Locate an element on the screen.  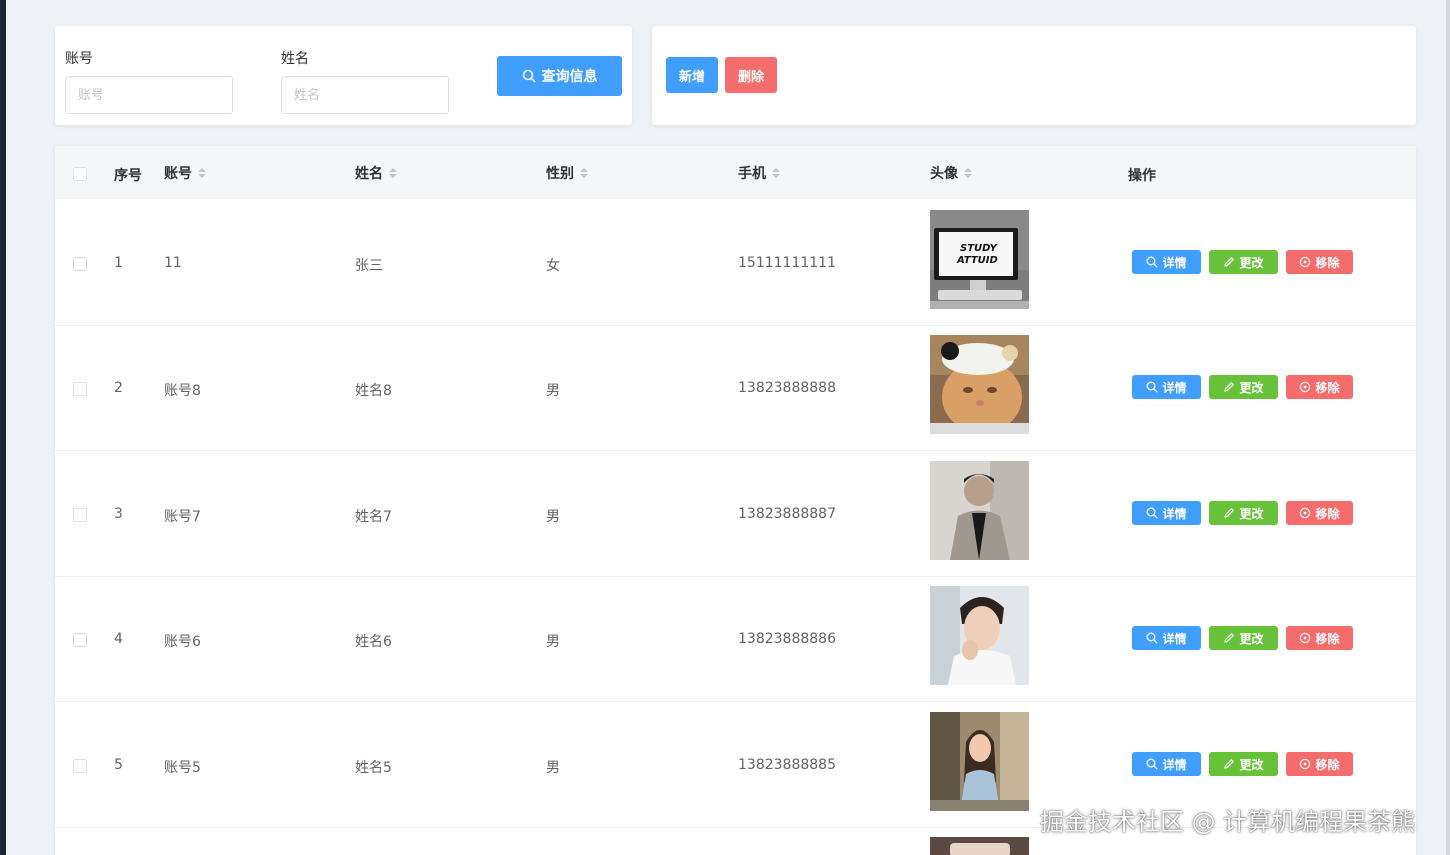
cell-phone: 13823888885 is located at coordinates (787, 765).